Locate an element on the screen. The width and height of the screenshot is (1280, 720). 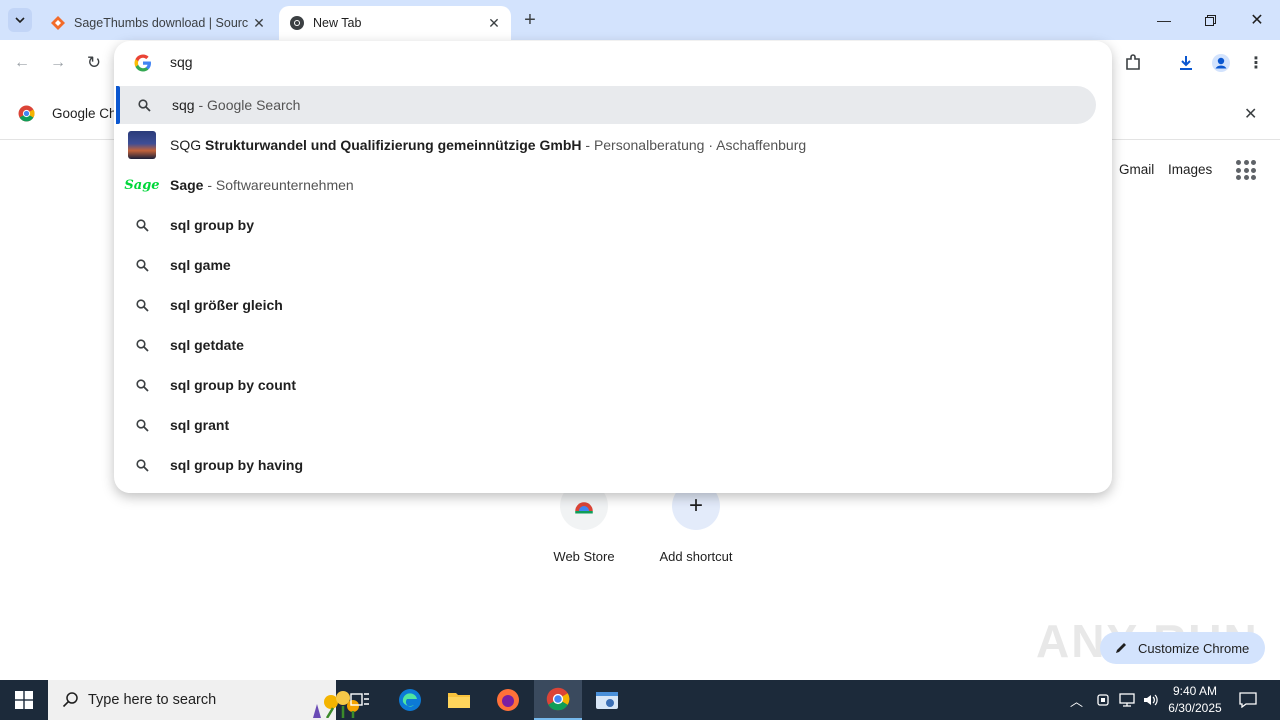
suggestion-text: sql game is located at coordinates (200, 265).